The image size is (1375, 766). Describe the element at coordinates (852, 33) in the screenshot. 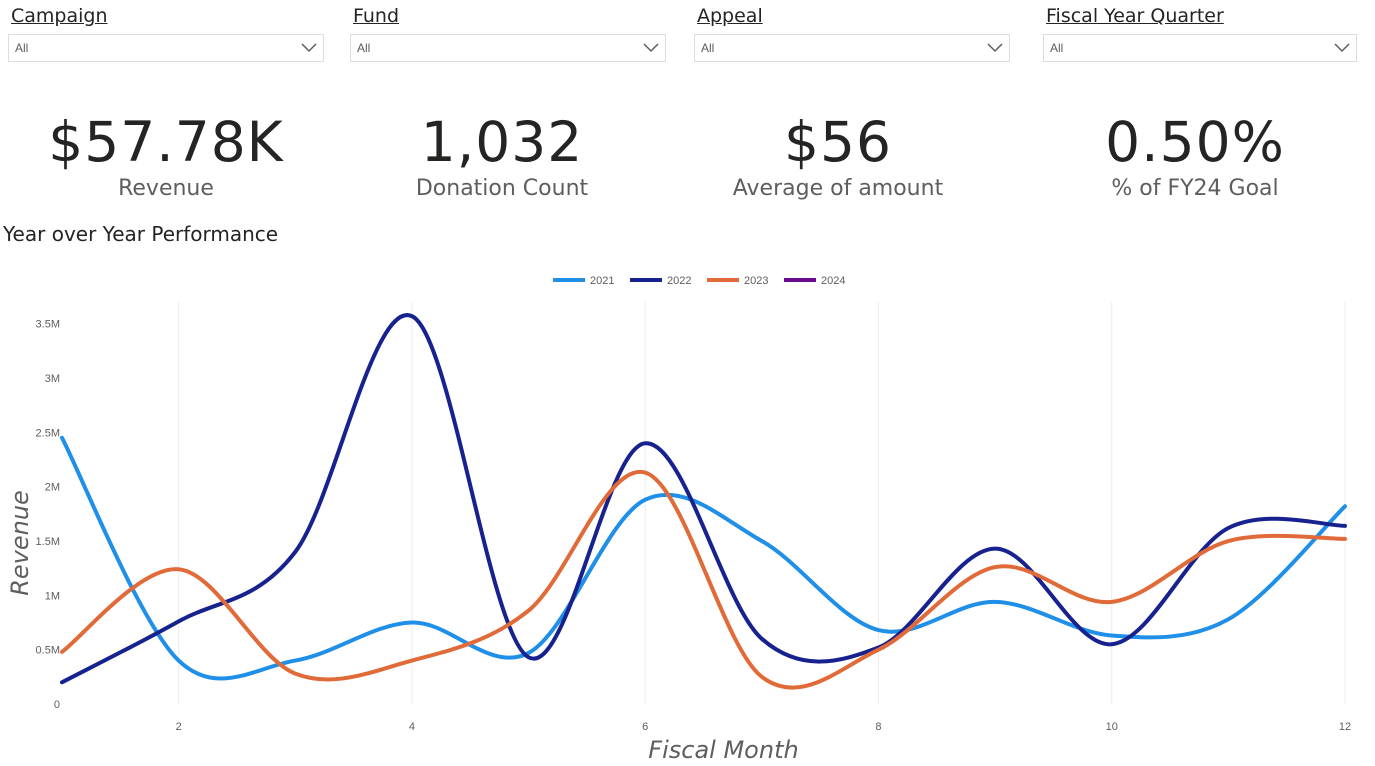

I see `appeal-slicer: Appeal All` at that location.